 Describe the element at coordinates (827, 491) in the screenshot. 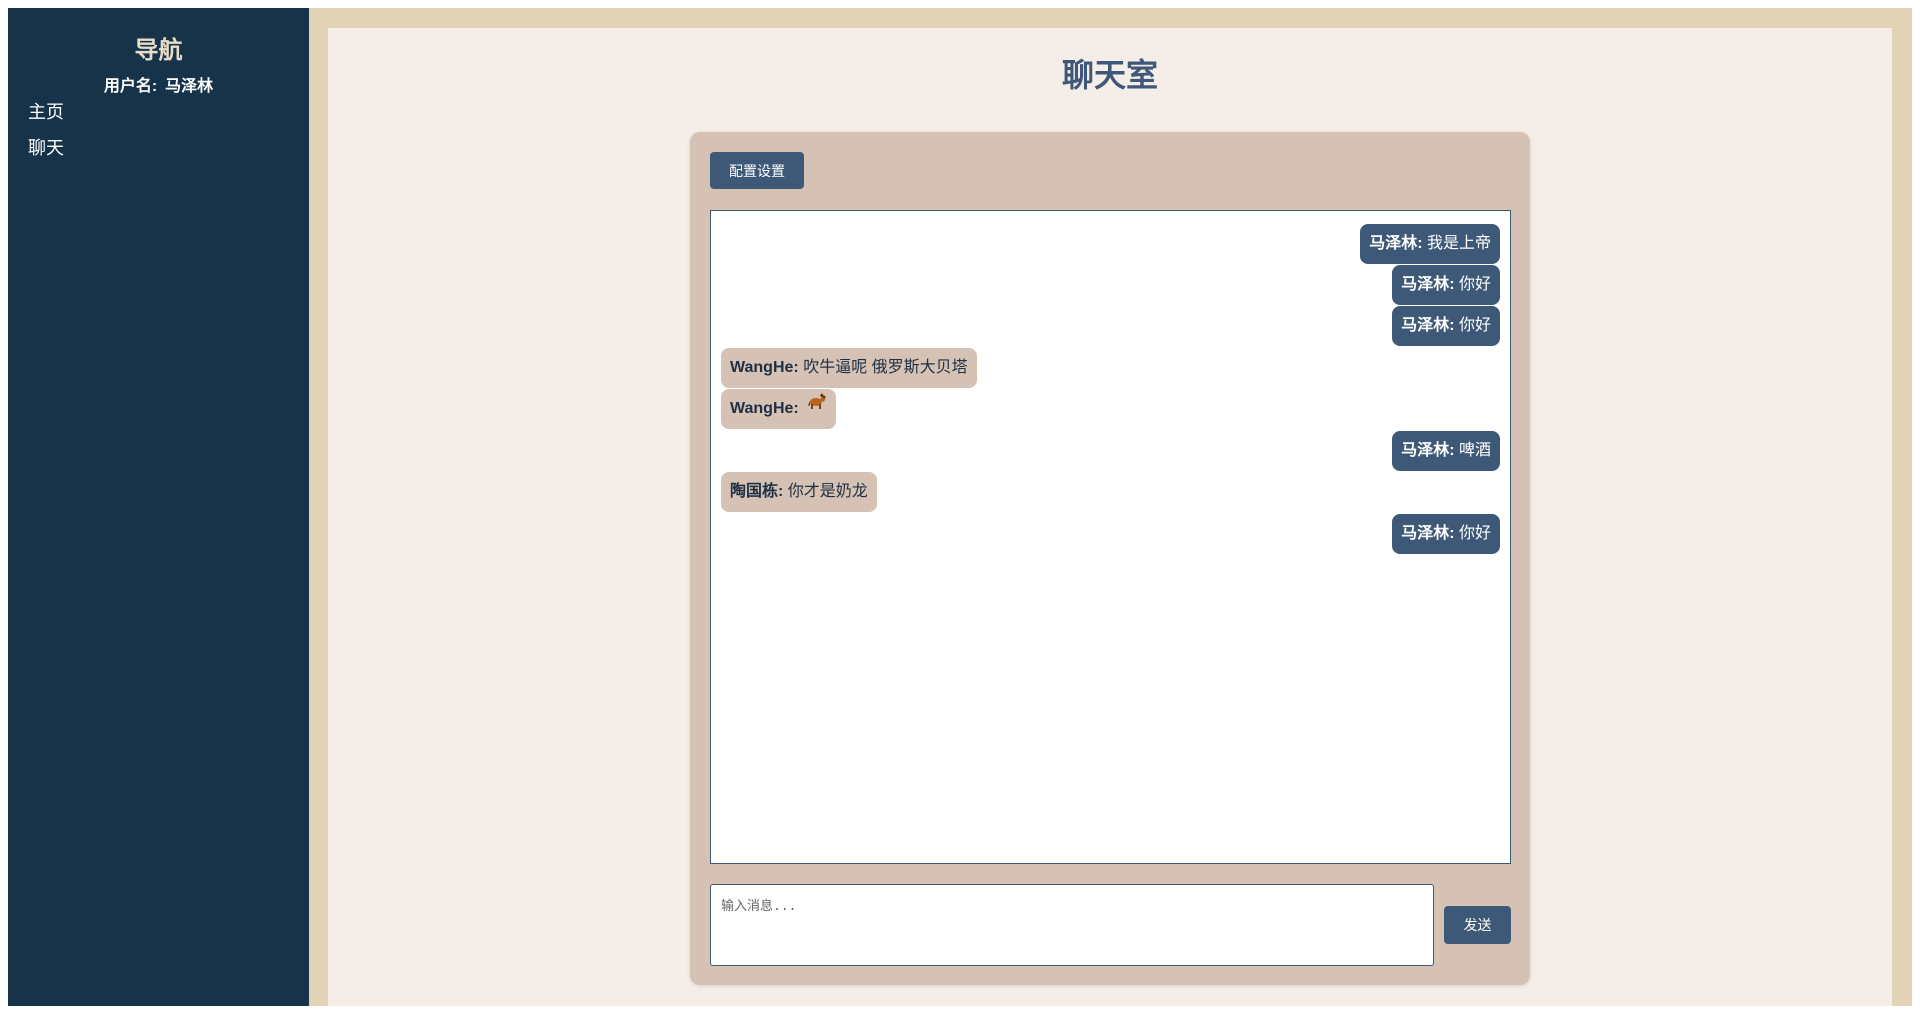

I see `message-text: 你才是奶龙` at that location.